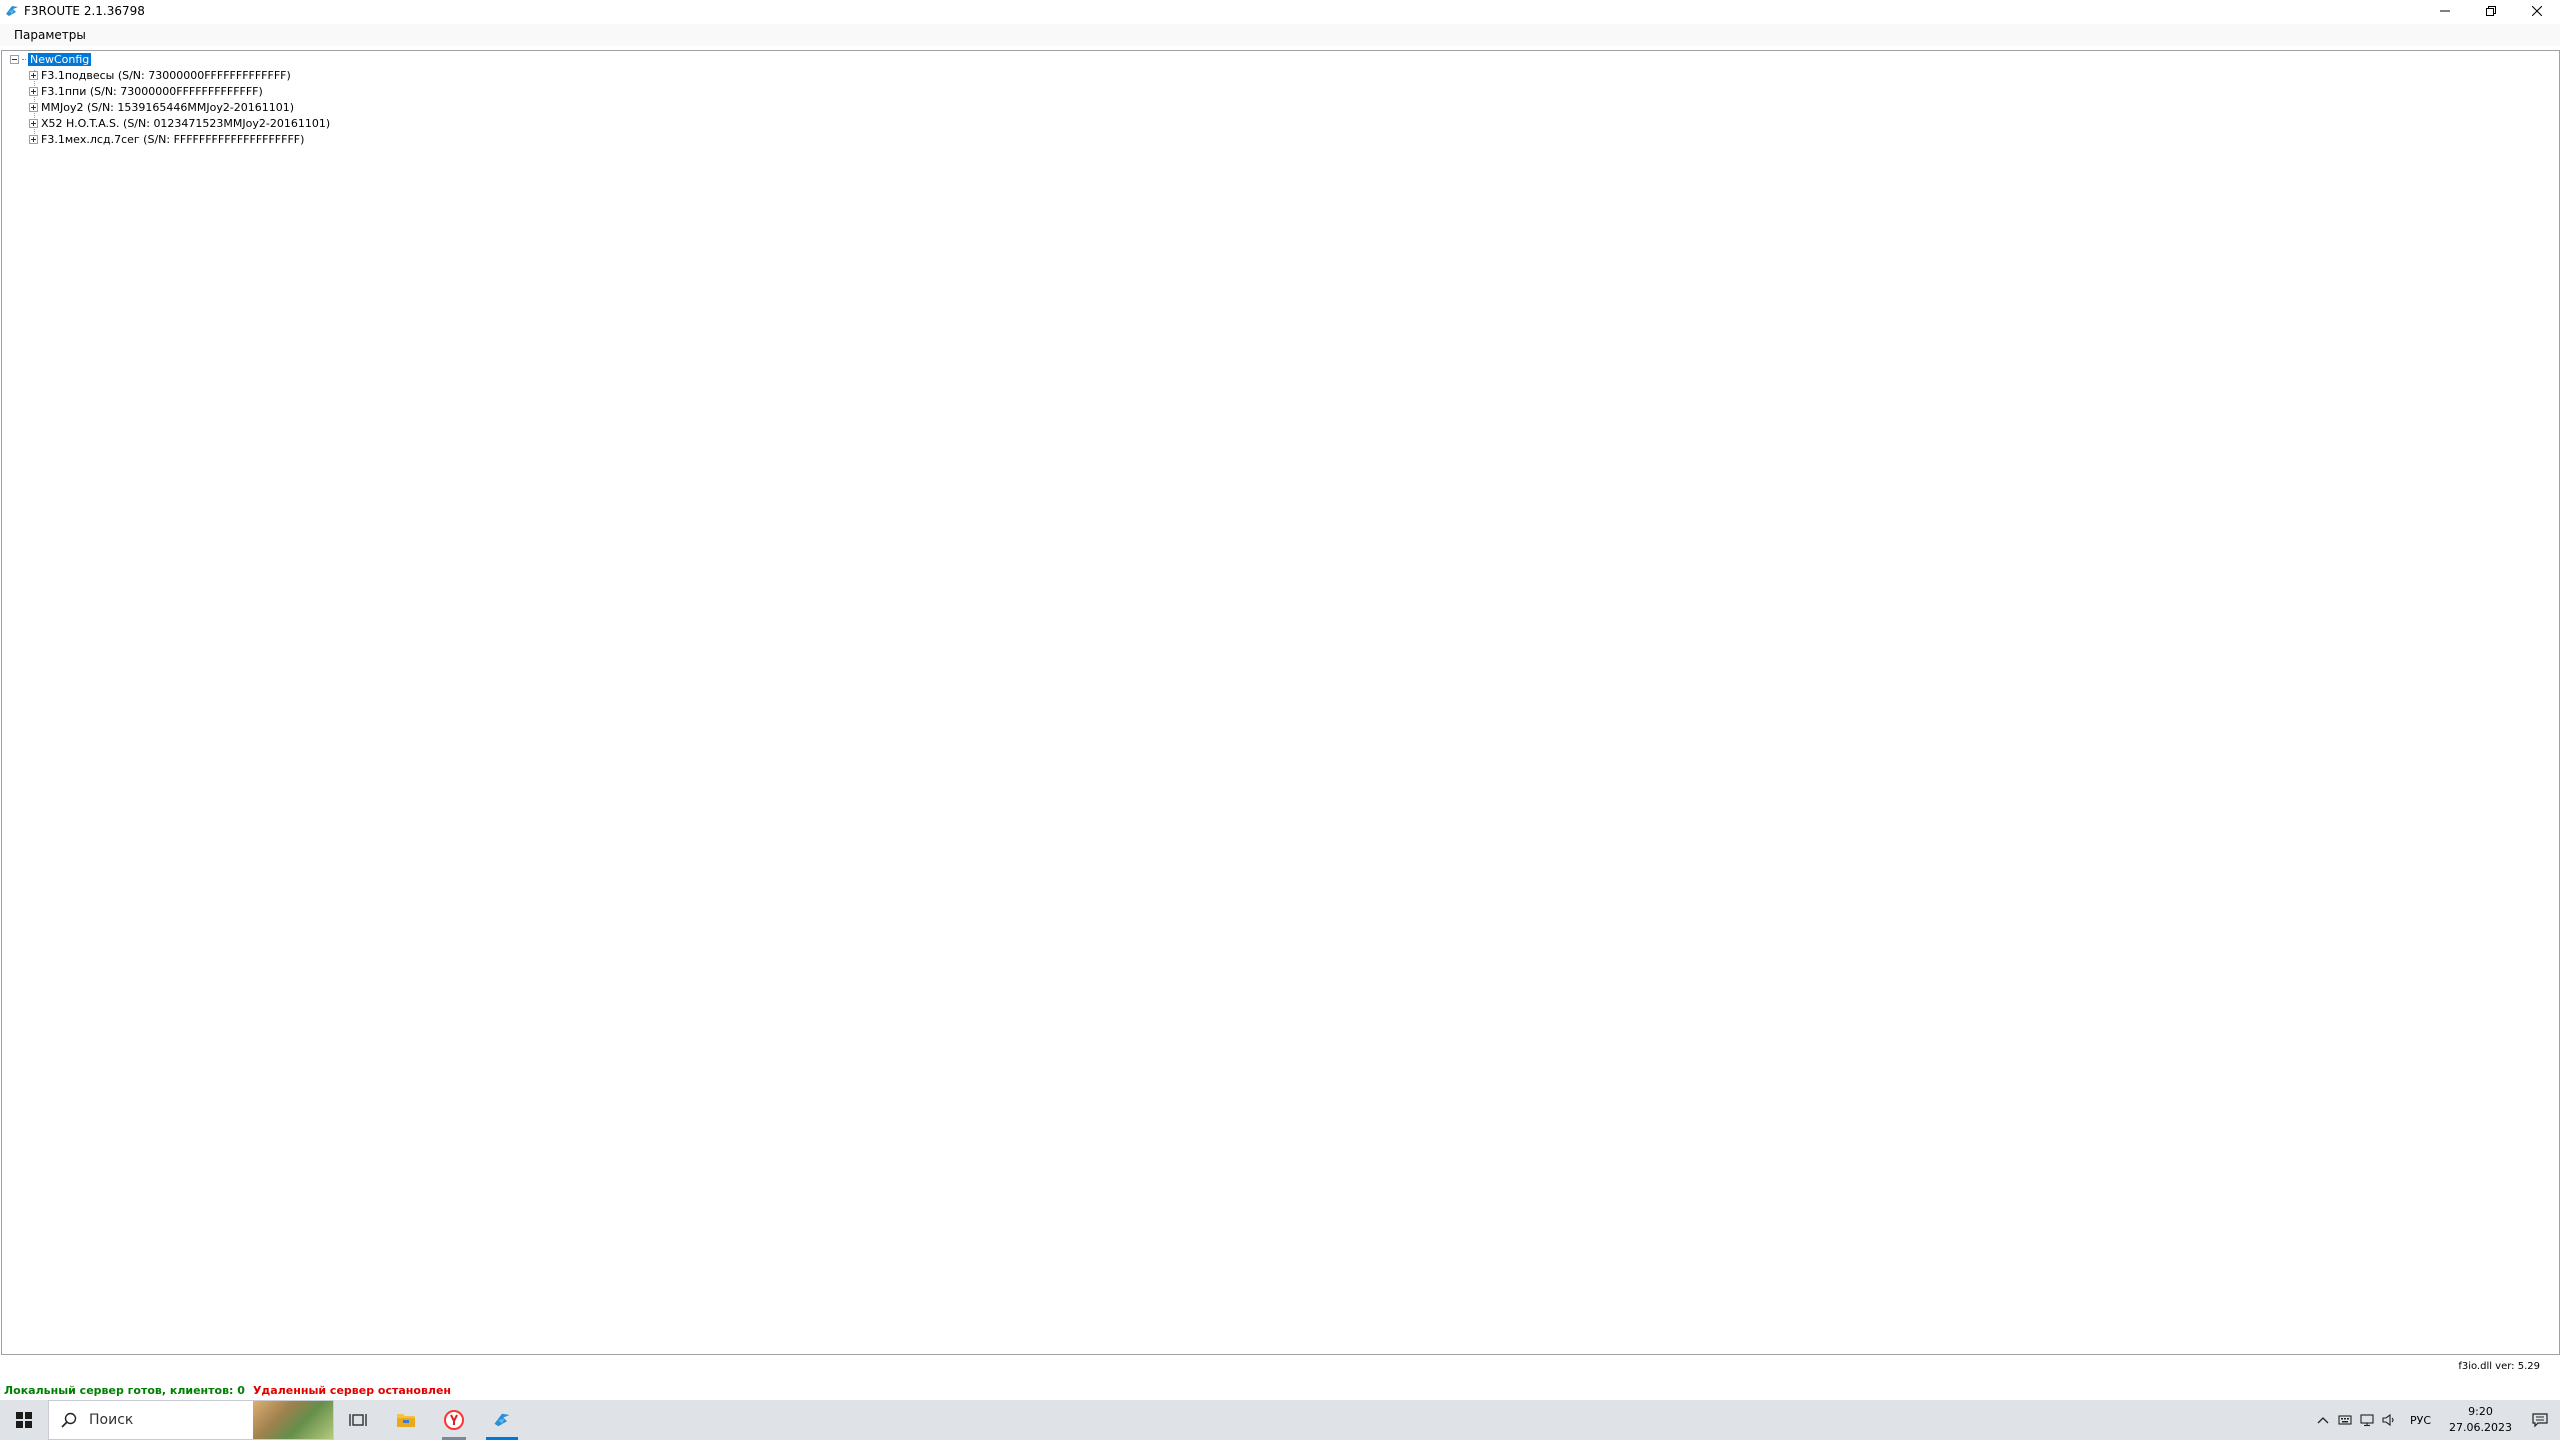 The image size is (2560, 1440). I want to click on tree-root-row: NewConfig, so click(51, 59).